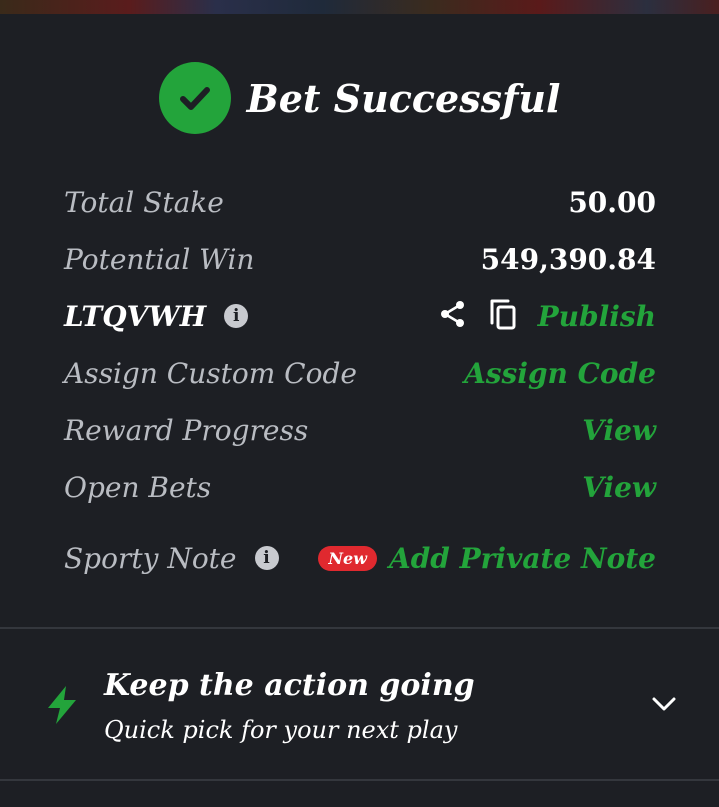 The width and height of the screenshot is (719, 807). What do you see at coordinates (281, 730) in the screenshot?
I see `promo-subtitle: Quick pick for your next play` at bounding box center [281, 730].